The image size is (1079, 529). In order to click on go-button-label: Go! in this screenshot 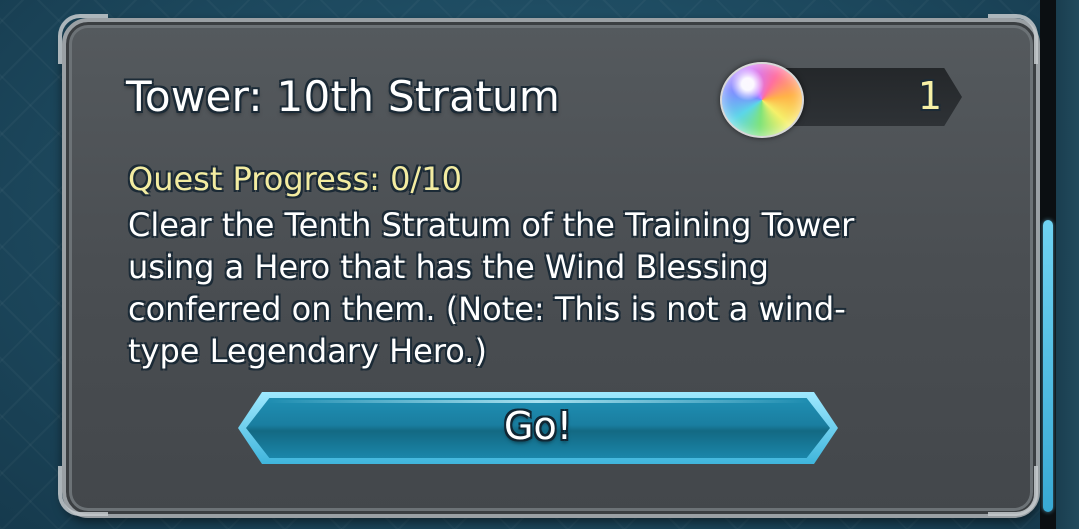, I will do `click(538, 426)`.